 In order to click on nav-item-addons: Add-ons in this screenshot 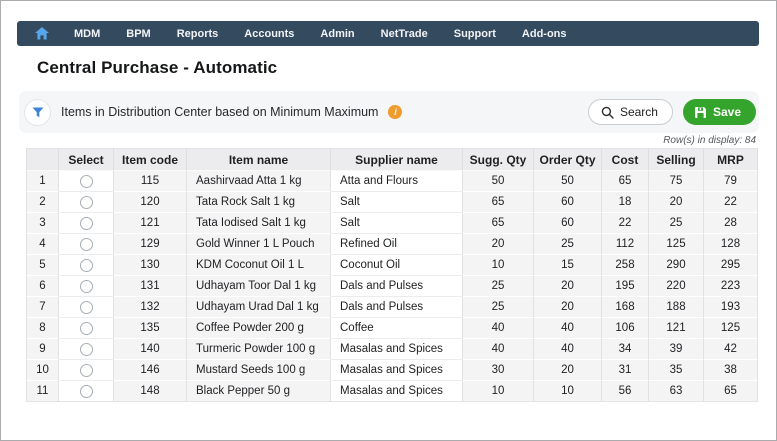, I will do `click(544, 34)`.